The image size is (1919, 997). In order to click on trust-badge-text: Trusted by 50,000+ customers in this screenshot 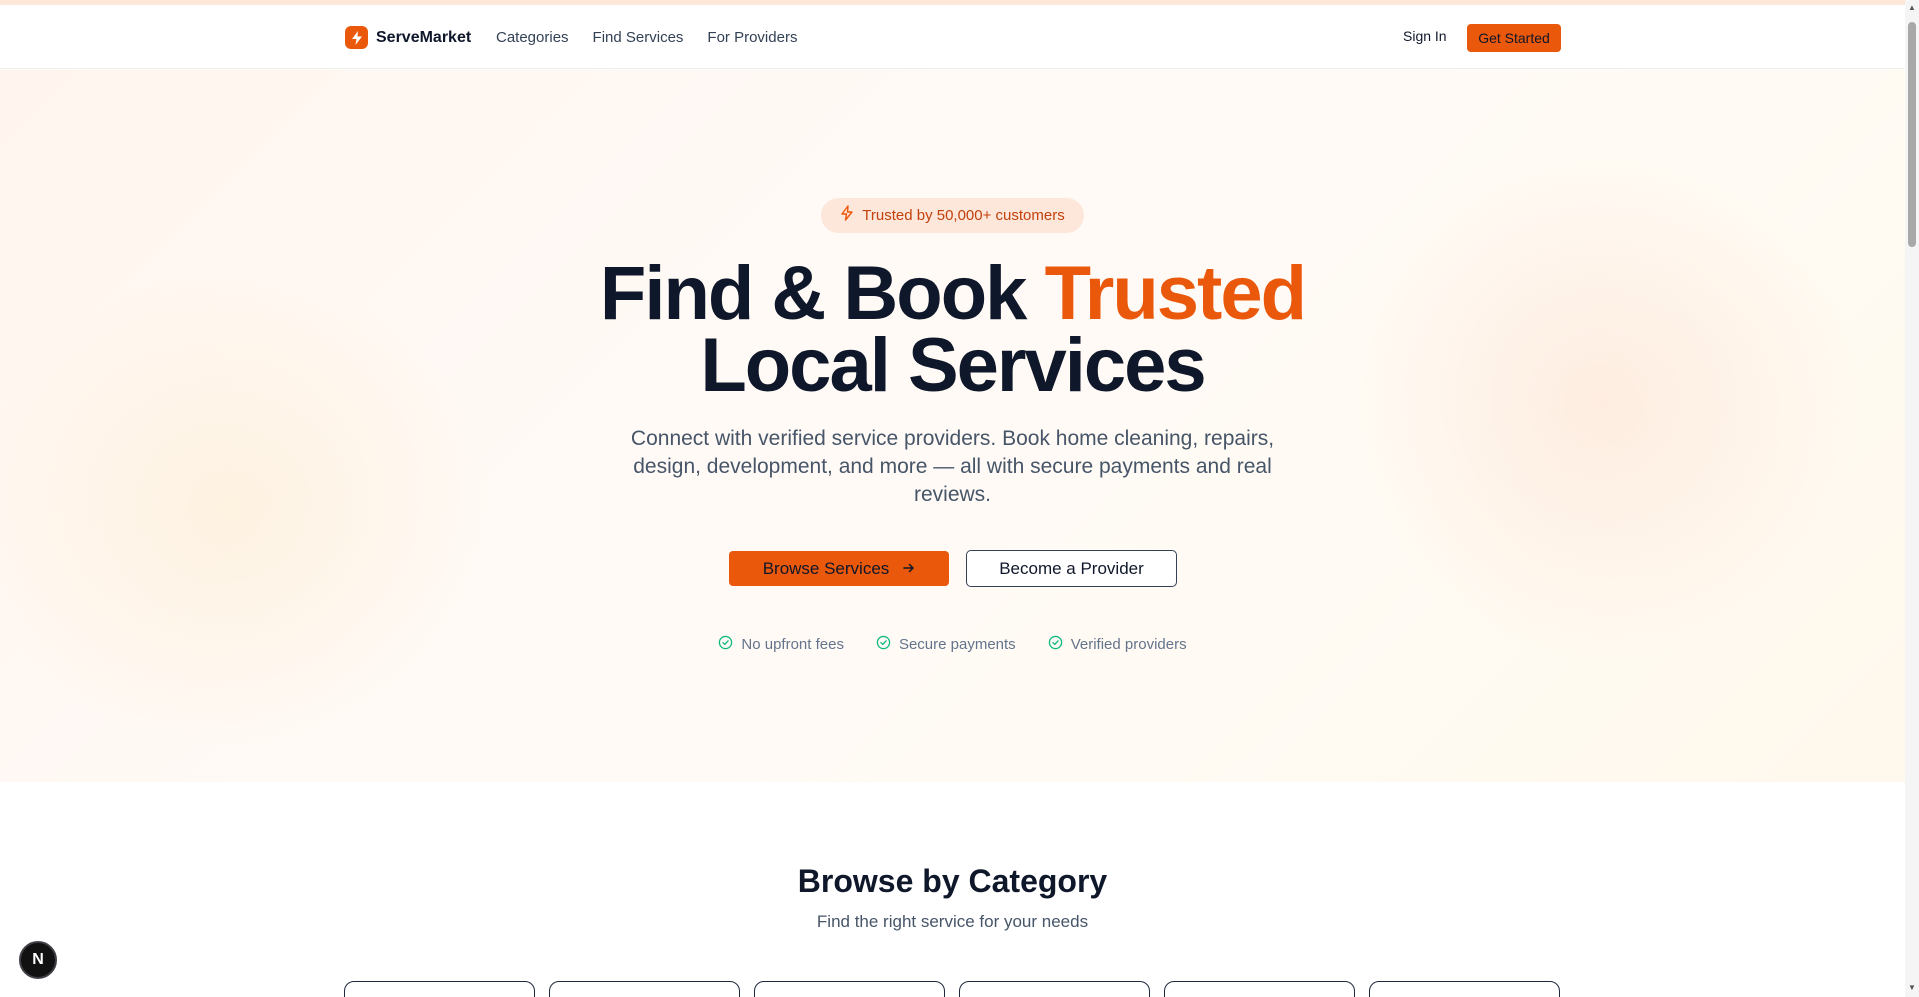, I will do `click(963, 215)`.